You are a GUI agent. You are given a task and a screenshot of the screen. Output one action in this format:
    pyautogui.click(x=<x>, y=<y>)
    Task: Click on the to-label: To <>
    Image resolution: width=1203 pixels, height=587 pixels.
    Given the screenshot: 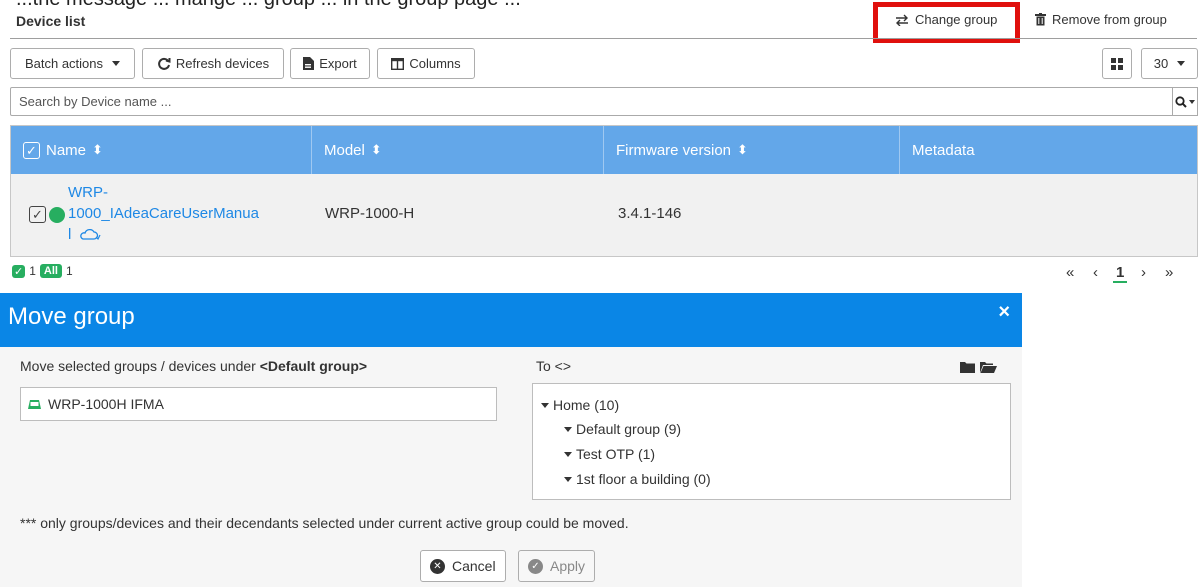 What is the action you would take?
    pyautogui.click(x=554, y=366)
    